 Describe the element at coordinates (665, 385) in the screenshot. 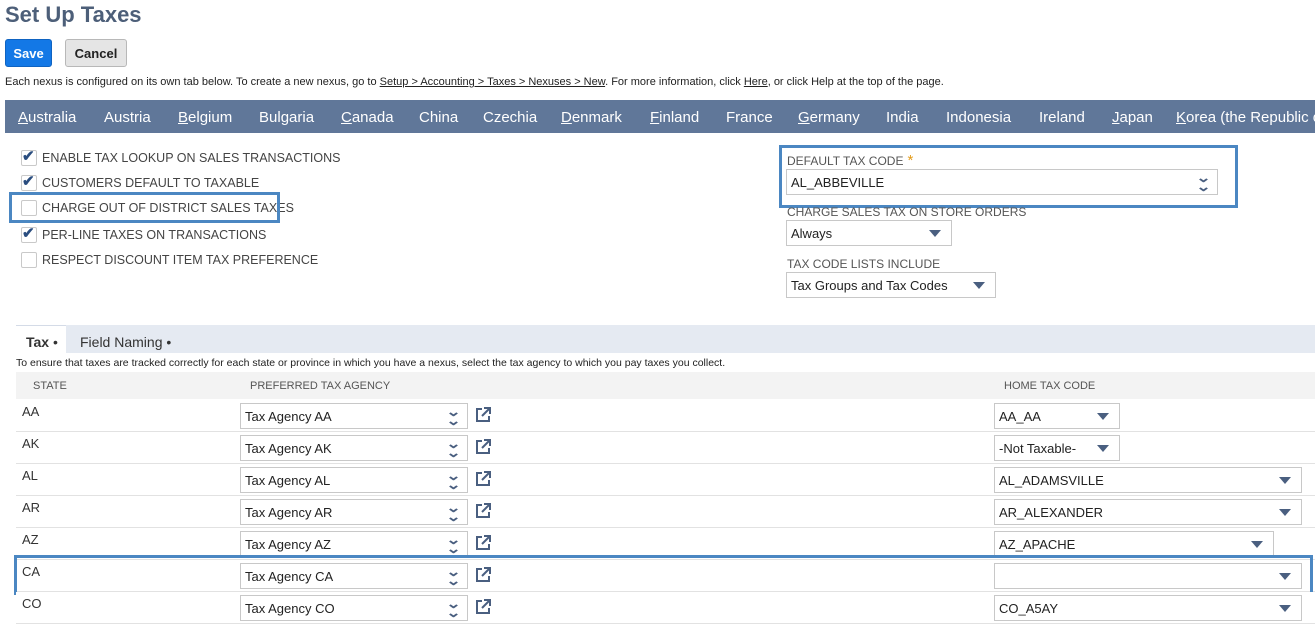

I see `grid-header` at that location.